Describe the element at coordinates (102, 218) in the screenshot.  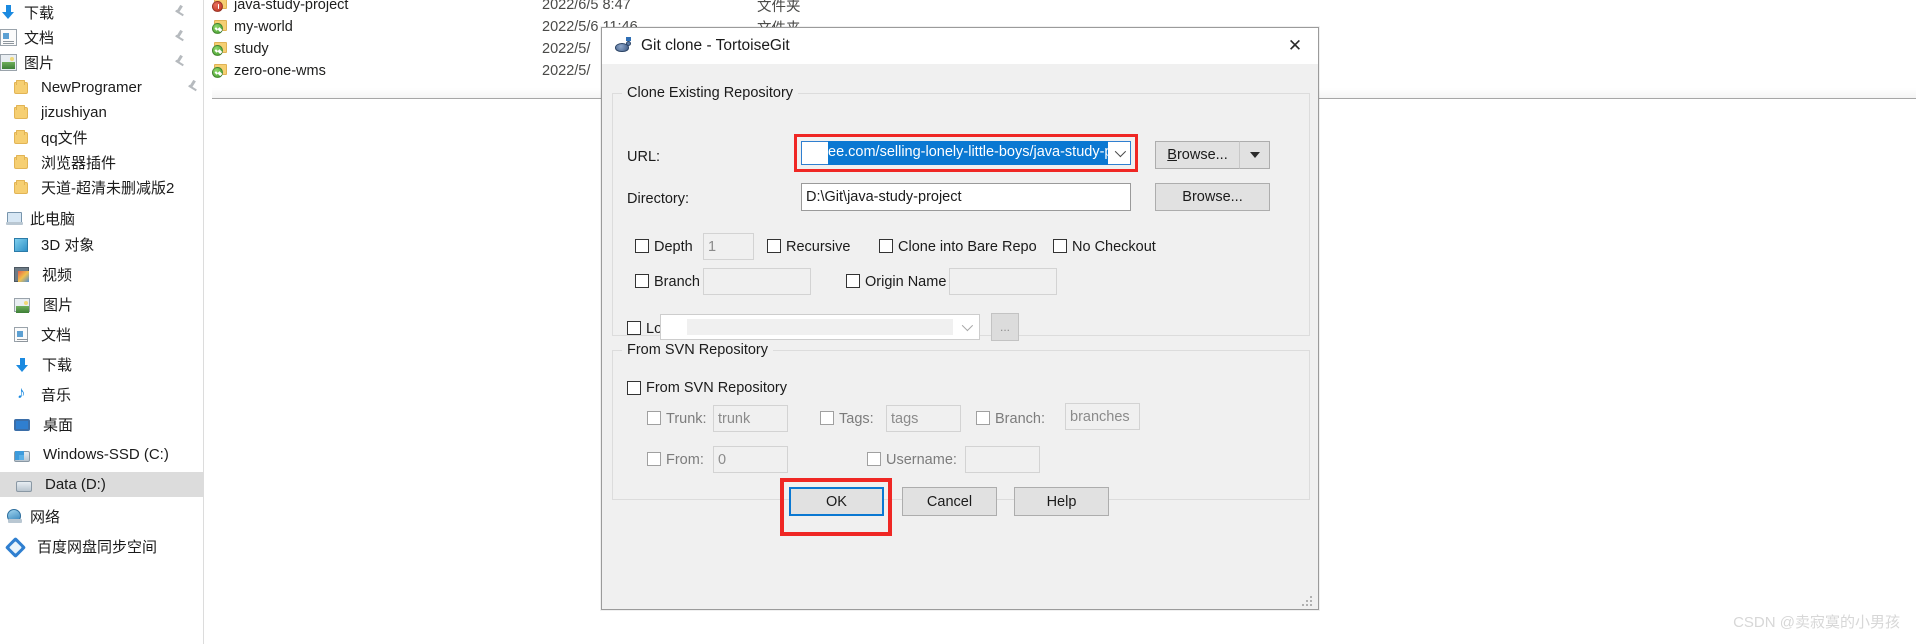
I see `sidebar-item-this-pc: 此电脑` at that location.